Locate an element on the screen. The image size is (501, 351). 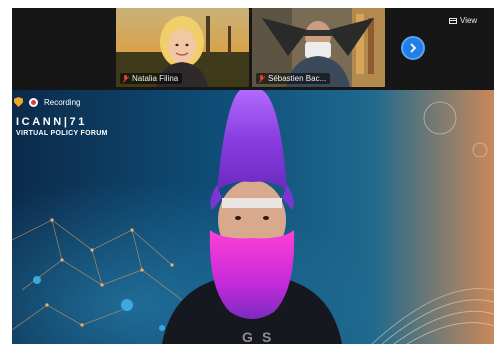
event-logo: ICANN|71 VIRTUAL POLICY FORUM is located at coordinates (62, 126).